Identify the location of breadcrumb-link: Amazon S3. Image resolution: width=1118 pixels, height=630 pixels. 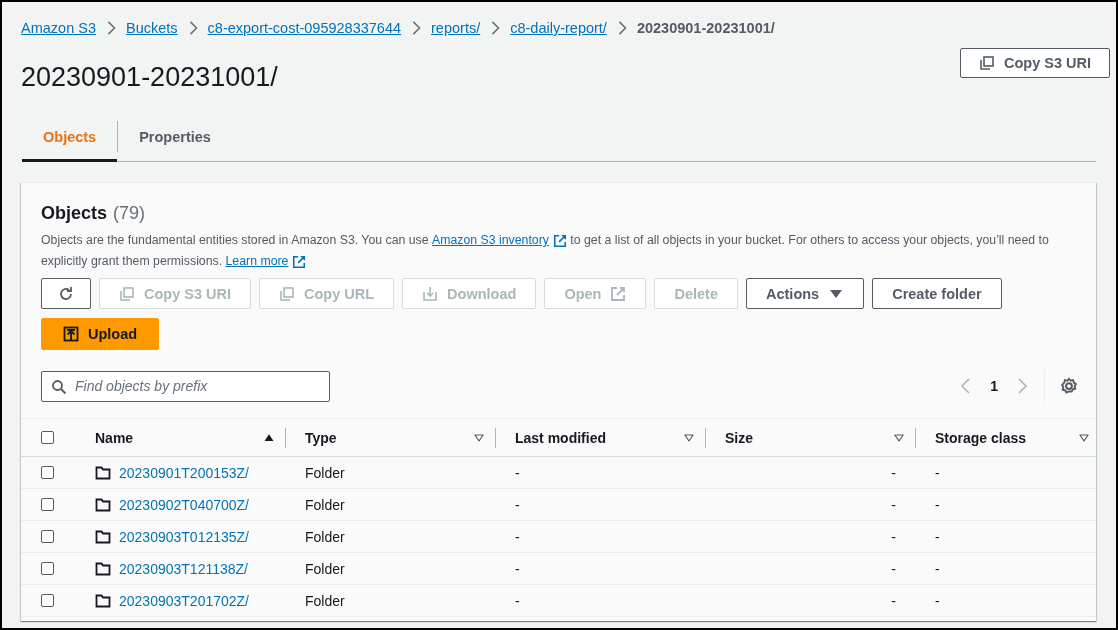
(58, 28).